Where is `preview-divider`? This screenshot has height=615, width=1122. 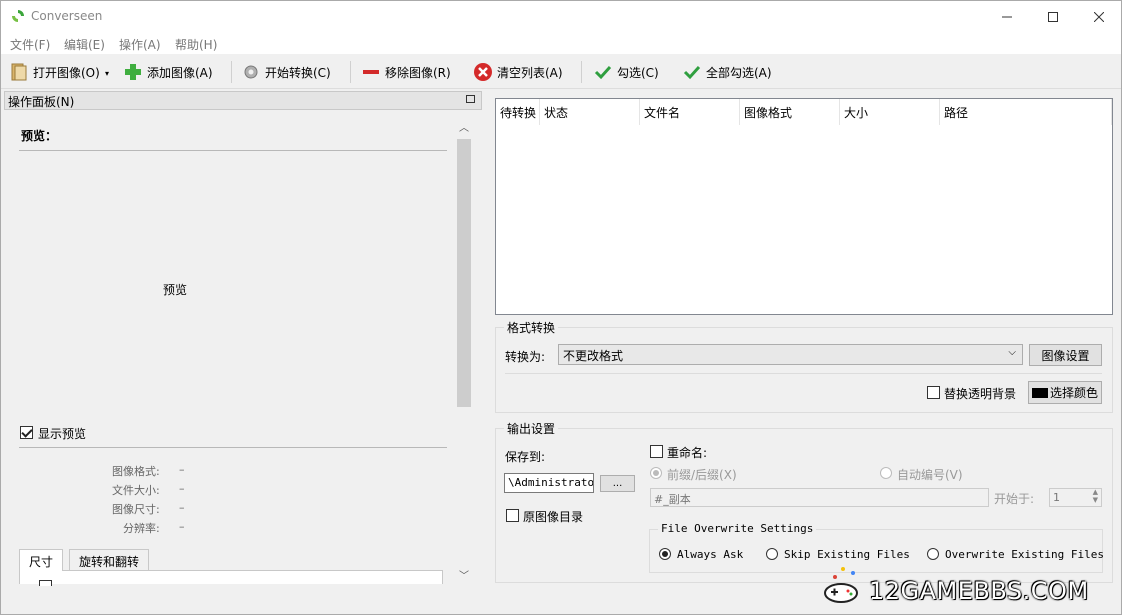
preview-divider is located at coordinates (233, 150).